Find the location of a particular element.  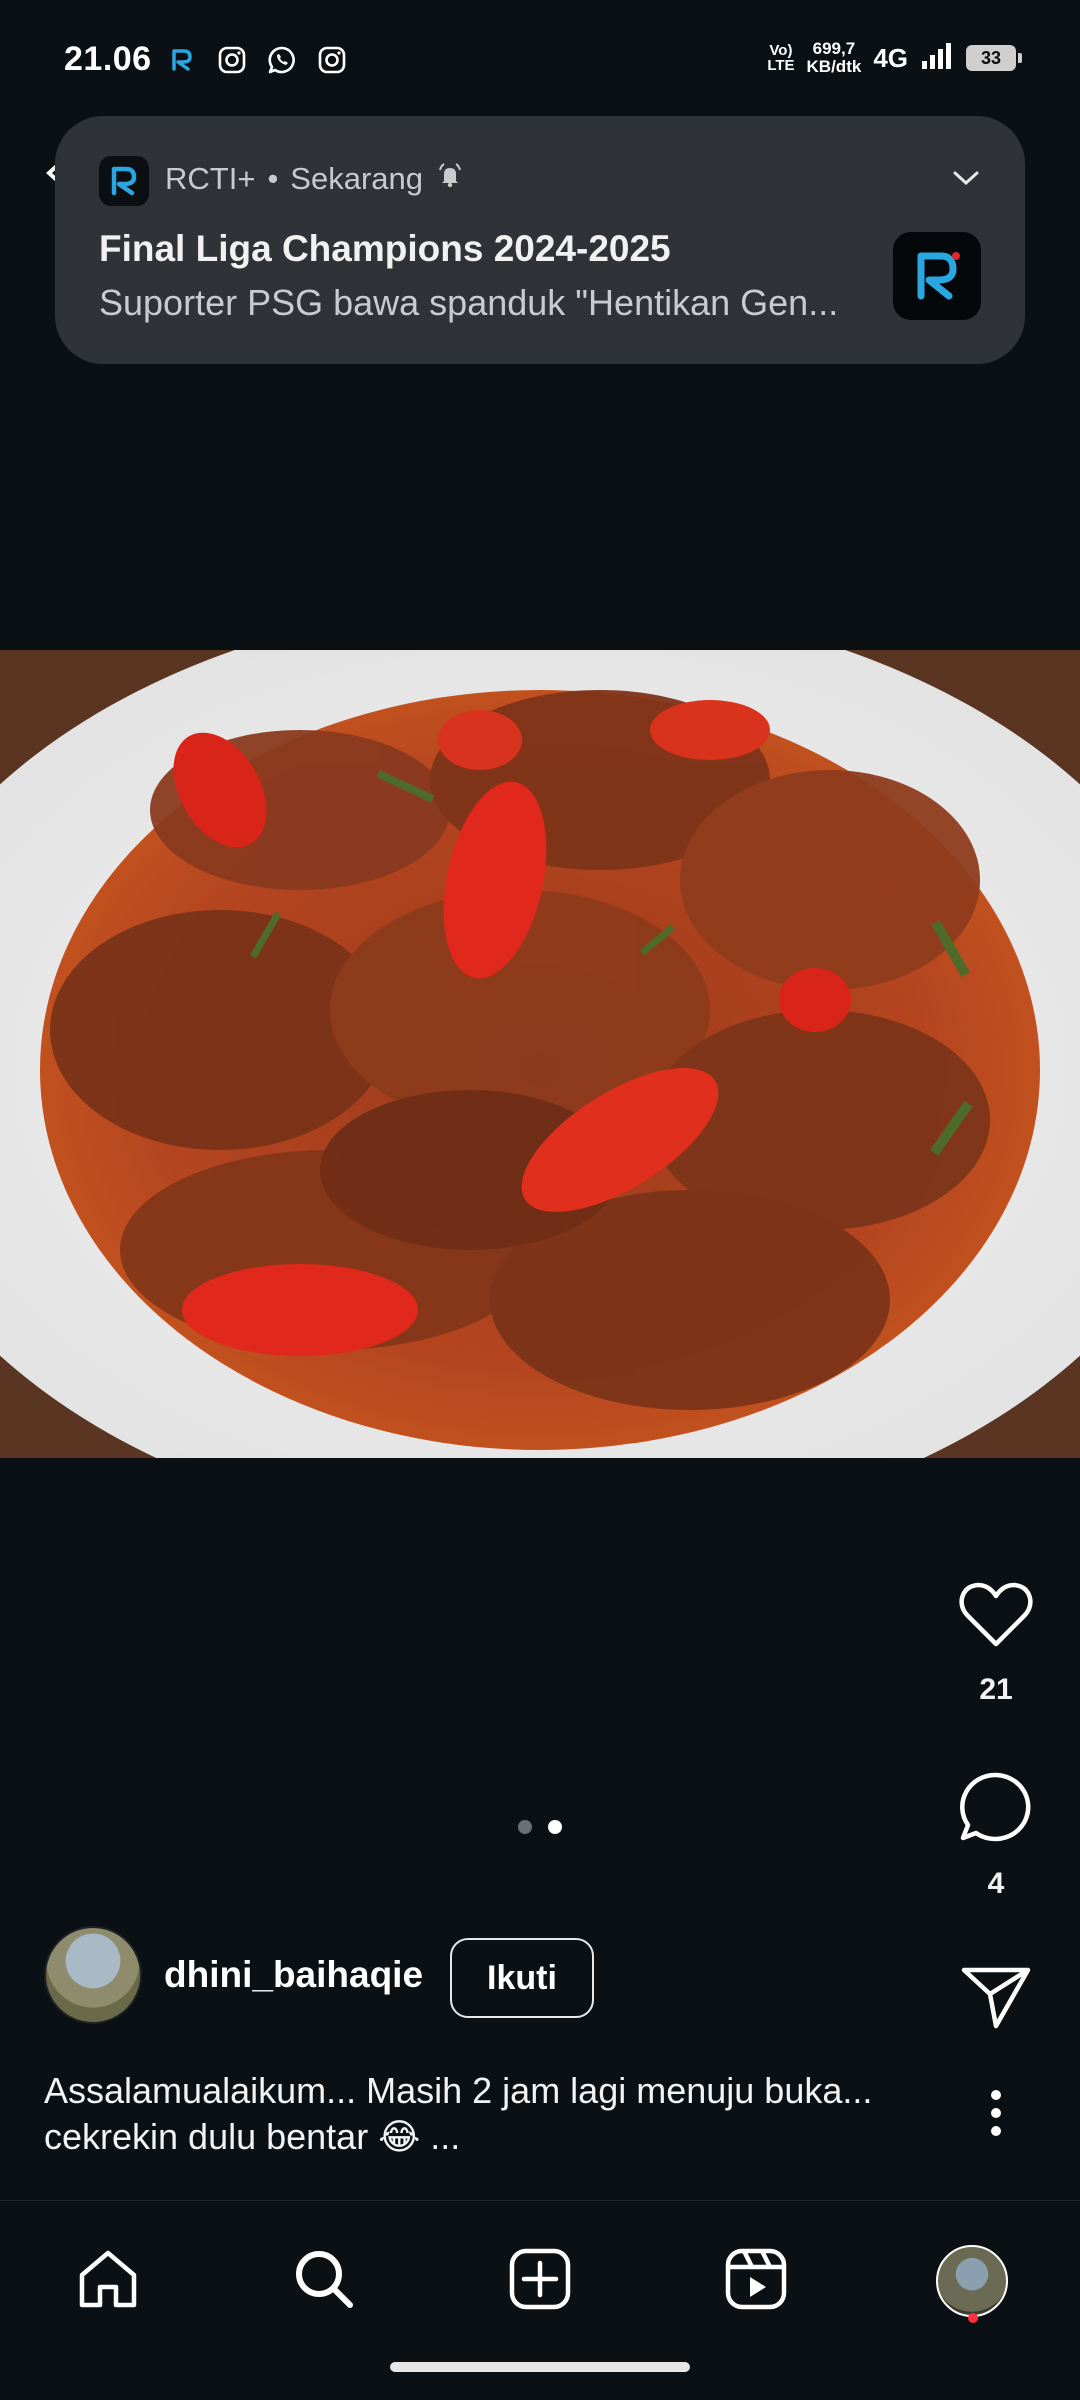

profile-notification-dot is located at coordinates (973, 2318).